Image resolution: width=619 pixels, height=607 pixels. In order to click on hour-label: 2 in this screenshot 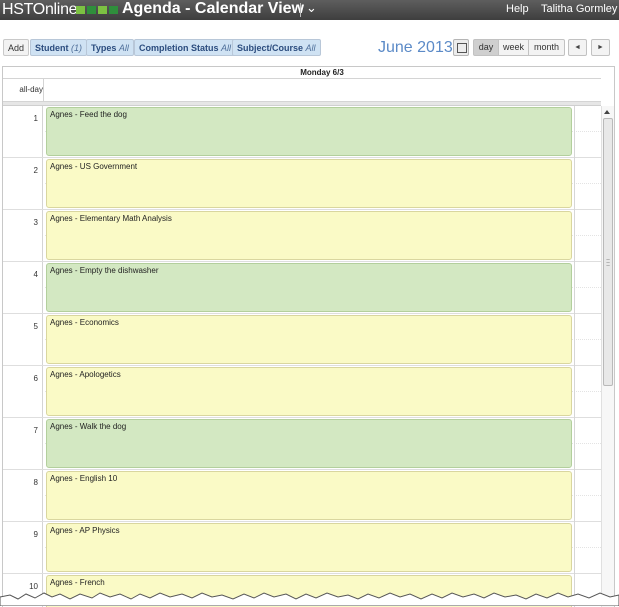, I will do `click(23, 183)`.